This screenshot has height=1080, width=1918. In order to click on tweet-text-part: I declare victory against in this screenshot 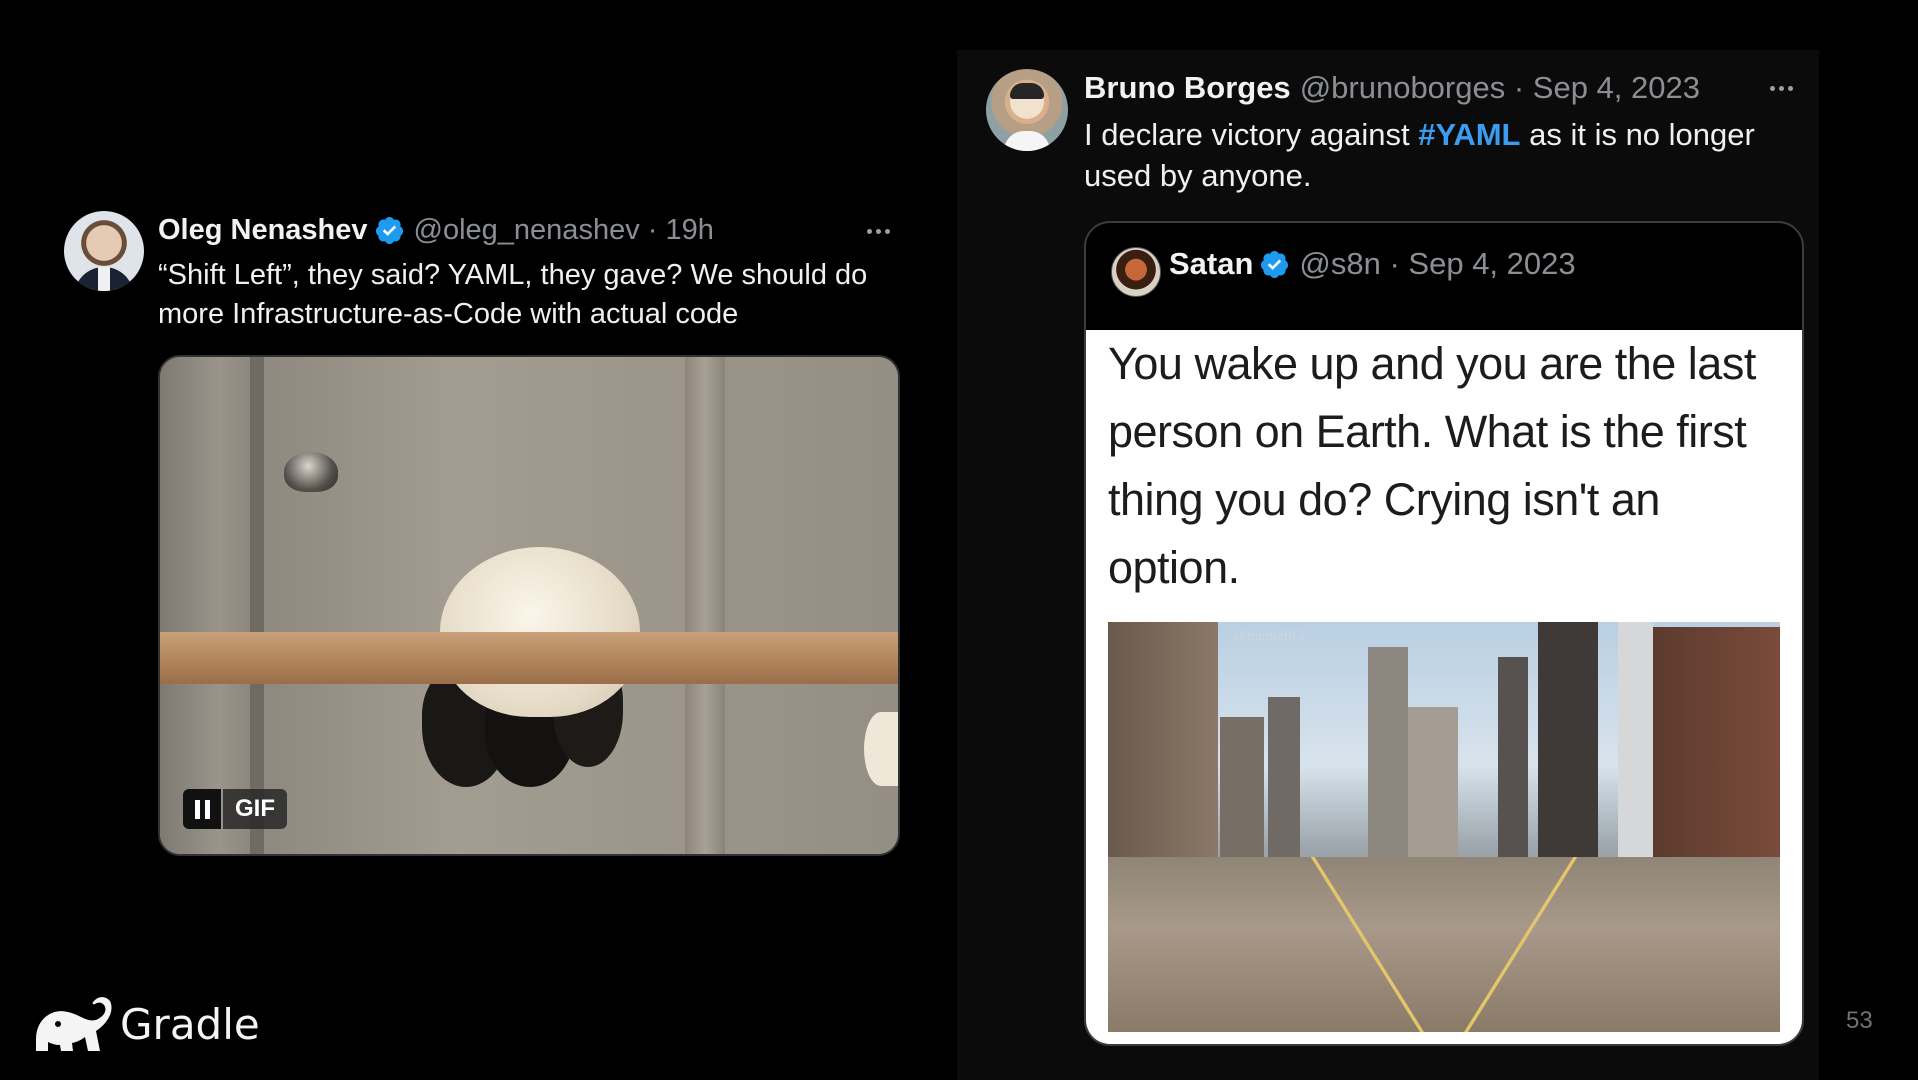, I will do `click(1251, 134)`.